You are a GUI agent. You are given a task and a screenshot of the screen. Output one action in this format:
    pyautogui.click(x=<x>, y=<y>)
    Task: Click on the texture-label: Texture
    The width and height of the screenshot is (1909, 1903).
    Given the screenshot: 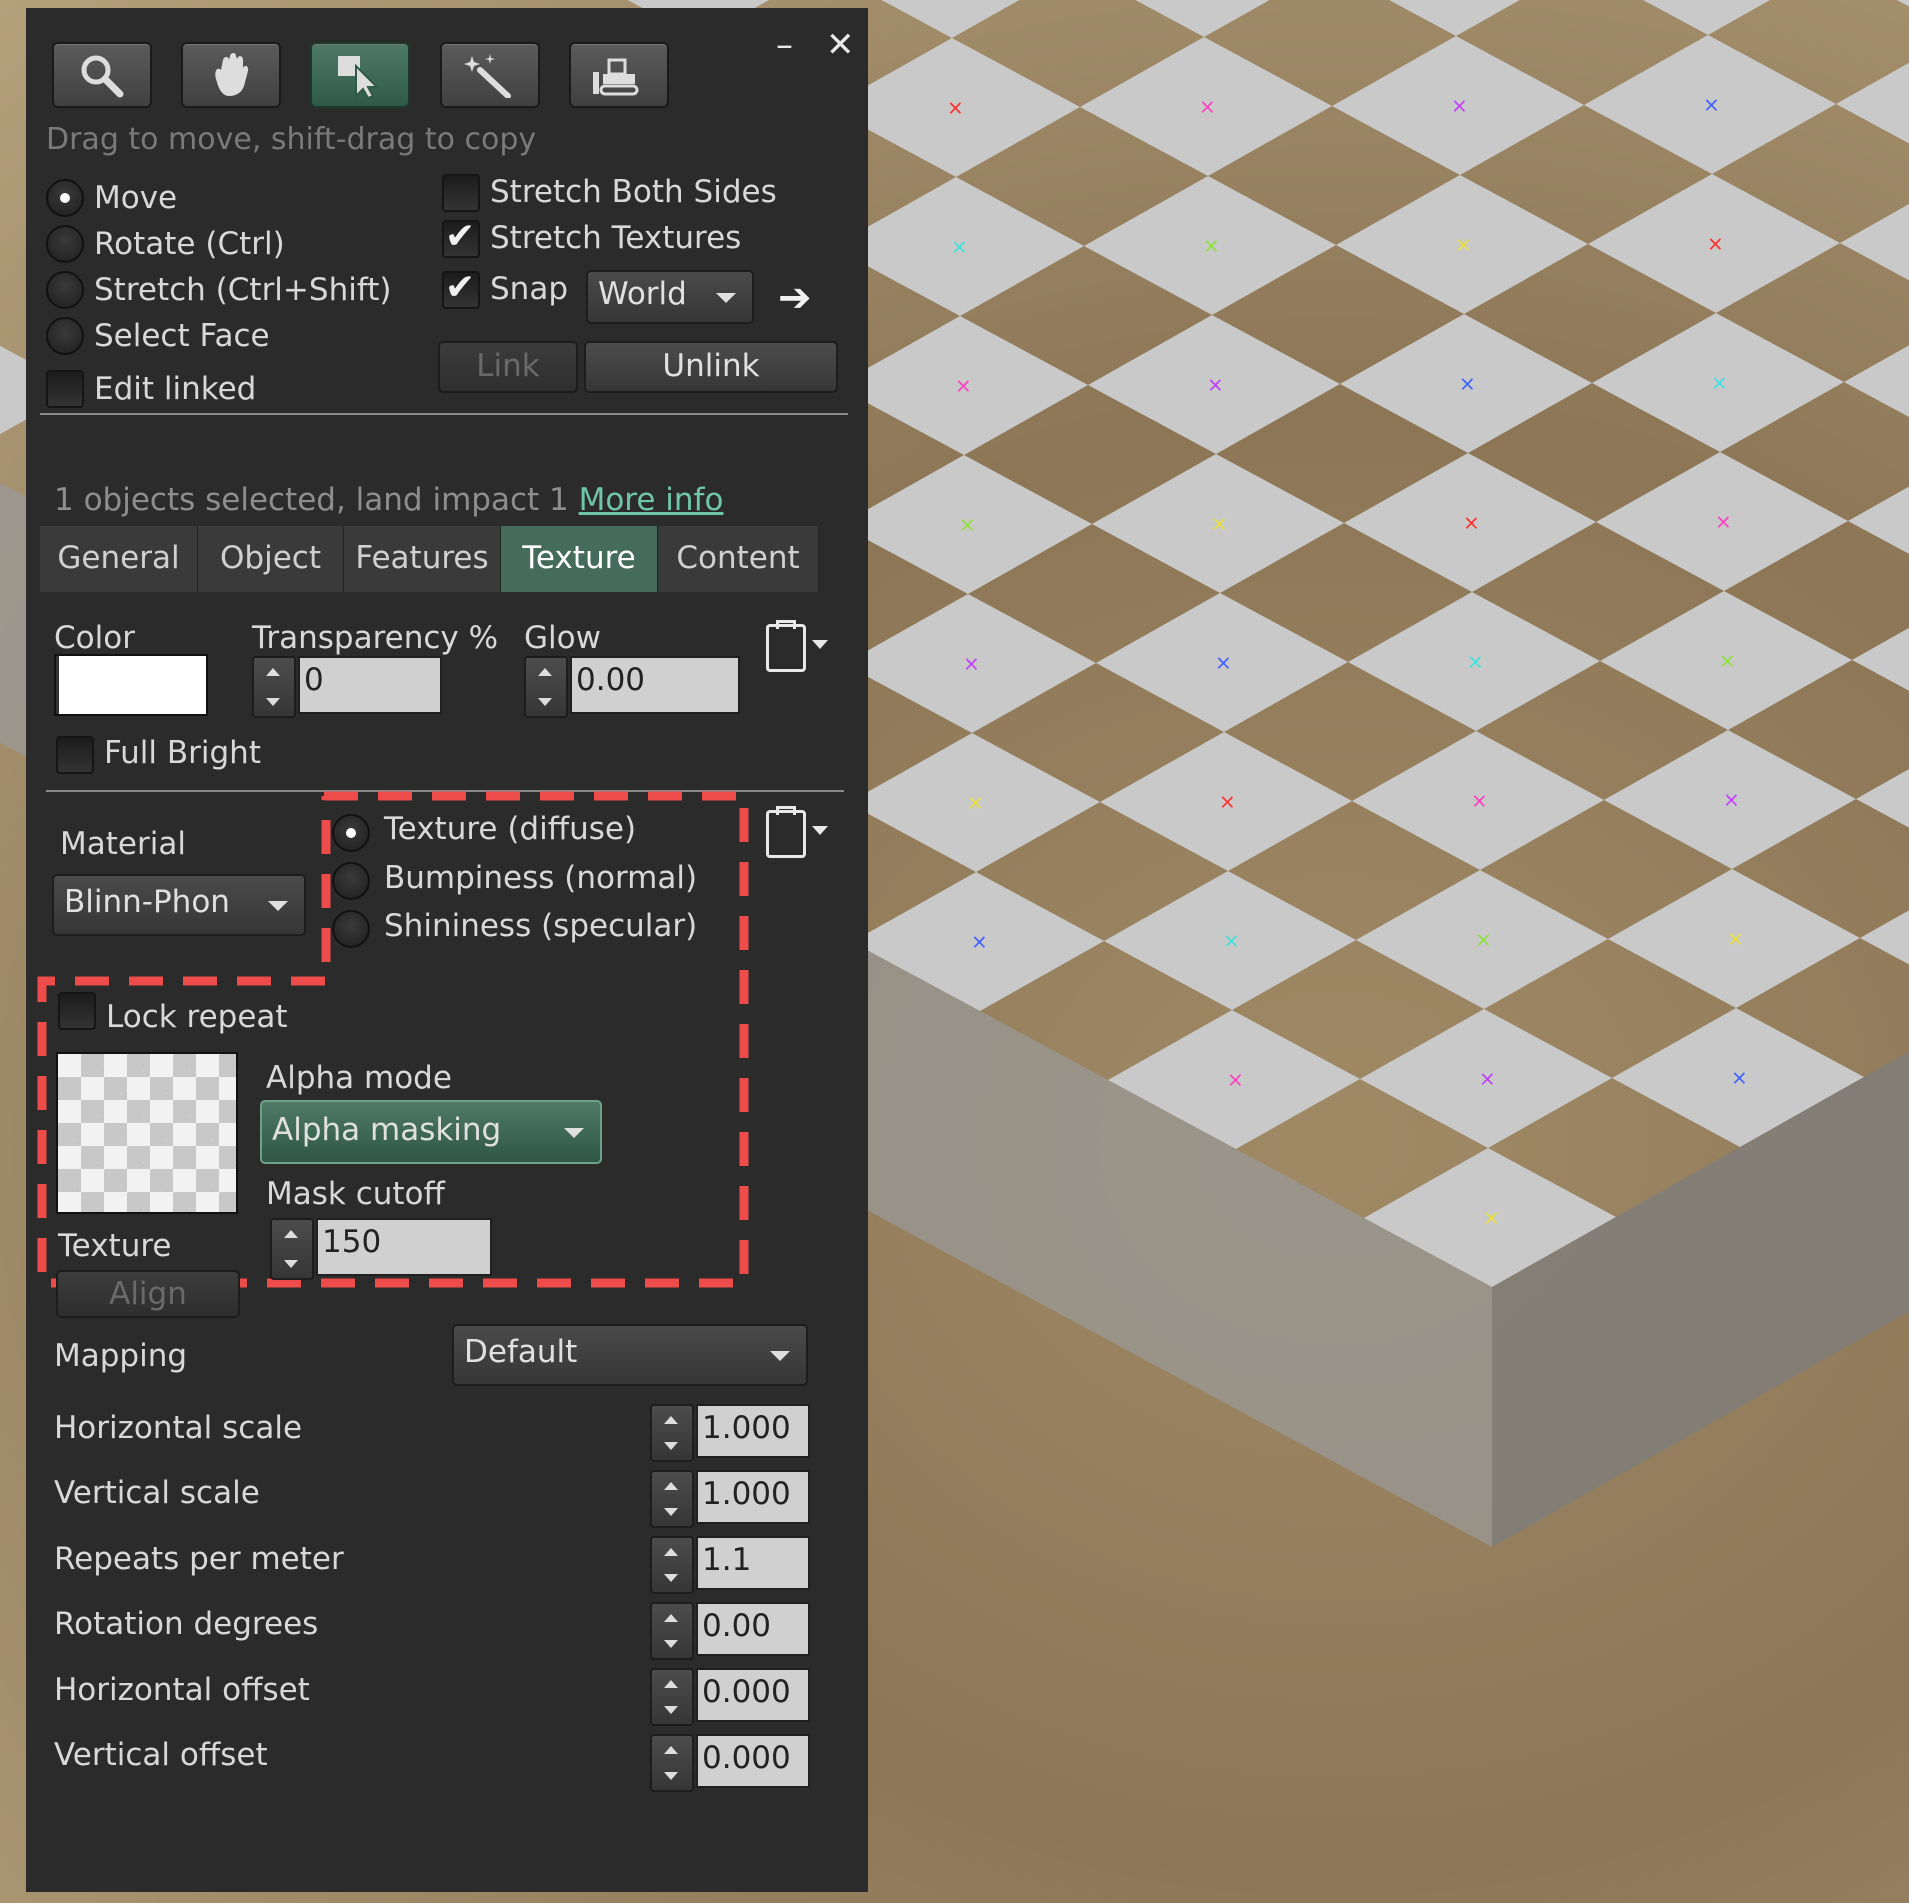 What is the action you would take?
    pyautogui.click(x=115, y=1246)
    